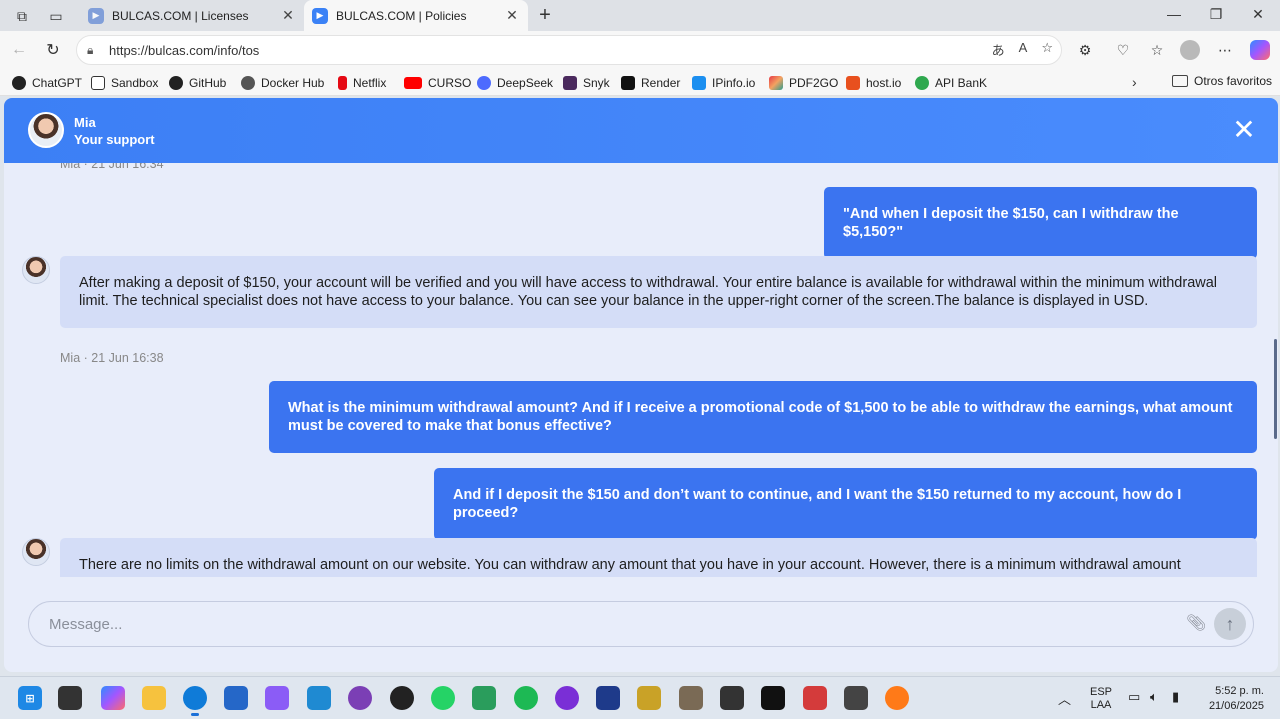 This screenshot has width=1280, height=719. What do you see at coordinates (649, 698) in the screenshot?
I see `app-icon` at bounding box center [649, 698].